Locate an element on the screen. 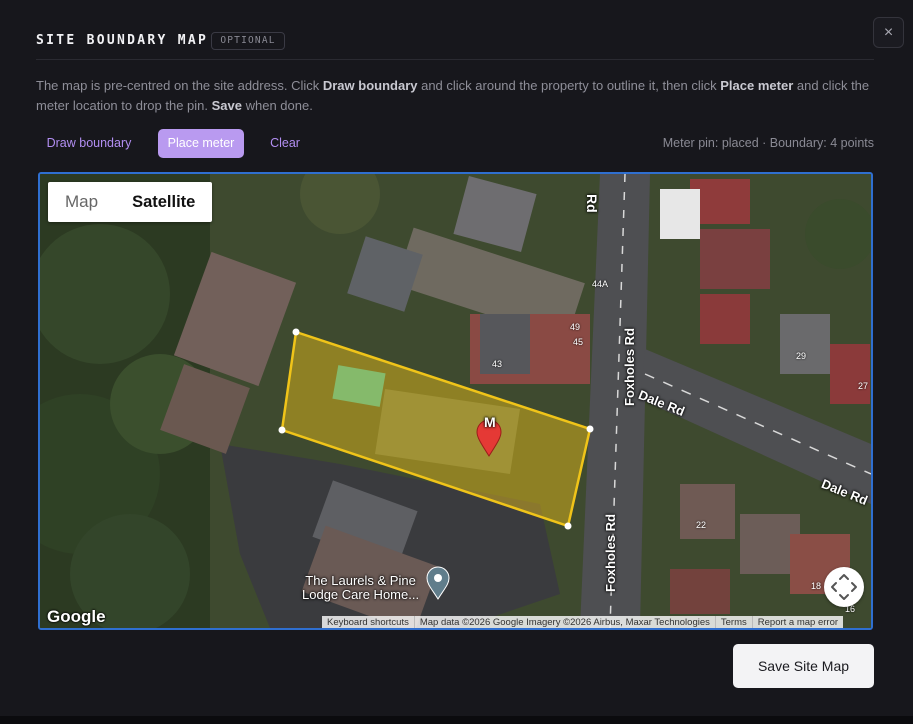 This screenshot has width=913, height=724. instructions-bold-draw: Draw boundary is located at coordinates (370, 85).